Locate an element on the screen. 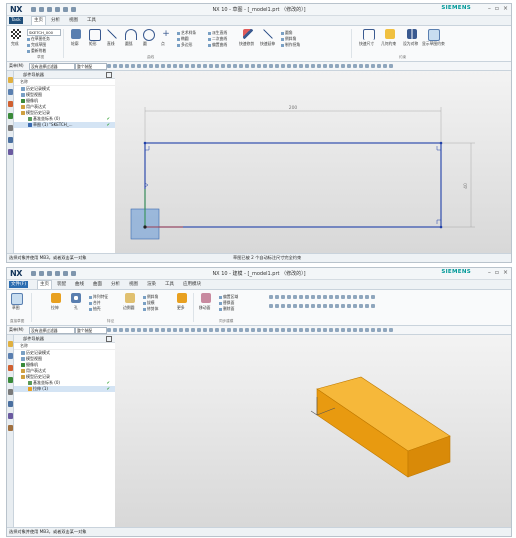 Image resolution: width=516 pixels, height=538 pixels. sketch-icon is located at coordinates (17, 299).